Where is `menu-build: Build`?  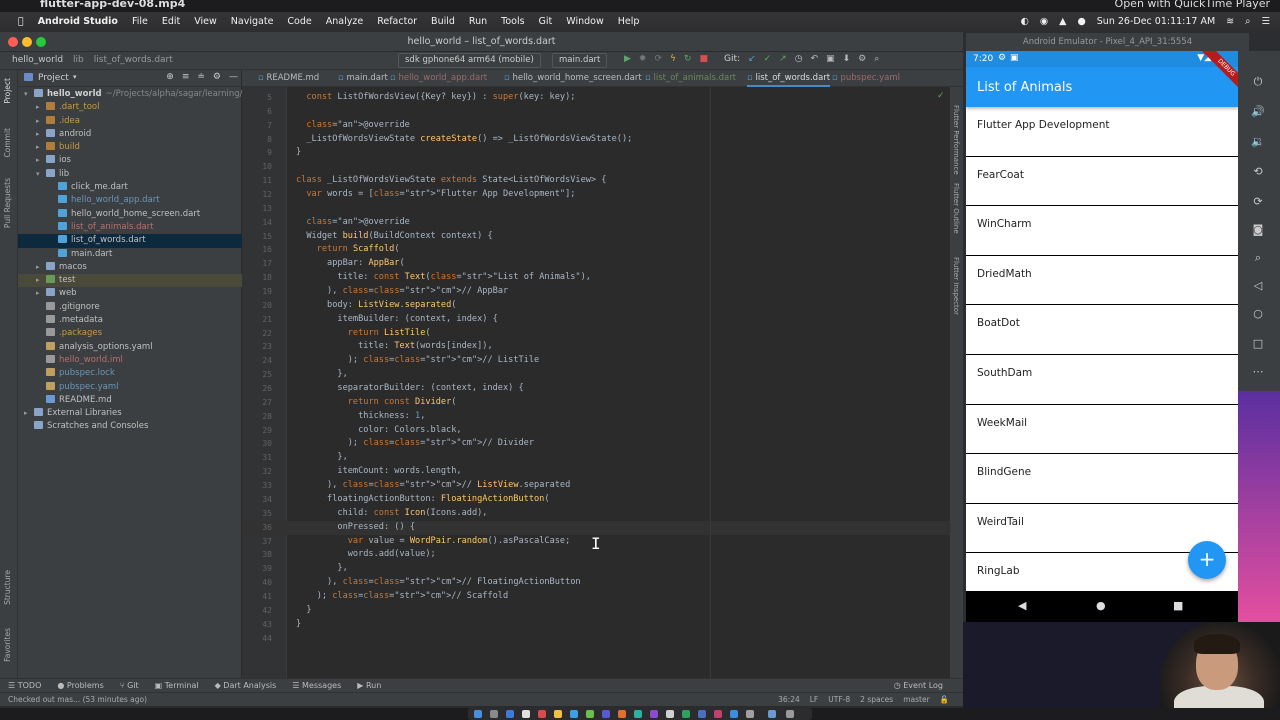 menu-build: Build is located at coordinates (443, 24).